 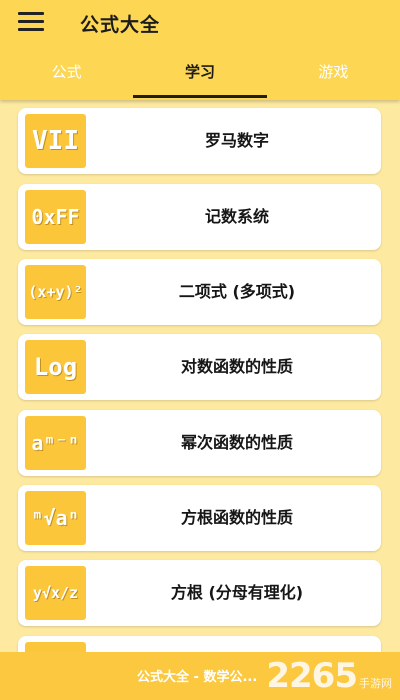 What do you see at coordinates (55, 593) in the screenshot?
I see `fraction-root-icon: y√x/z` at bounding box center [55, 593].